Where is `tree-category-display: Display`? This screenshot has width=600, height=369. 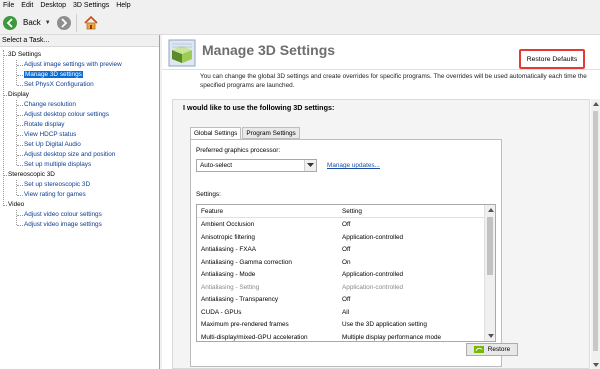 tree-category-display: Display is located at coordinates (79, 95).